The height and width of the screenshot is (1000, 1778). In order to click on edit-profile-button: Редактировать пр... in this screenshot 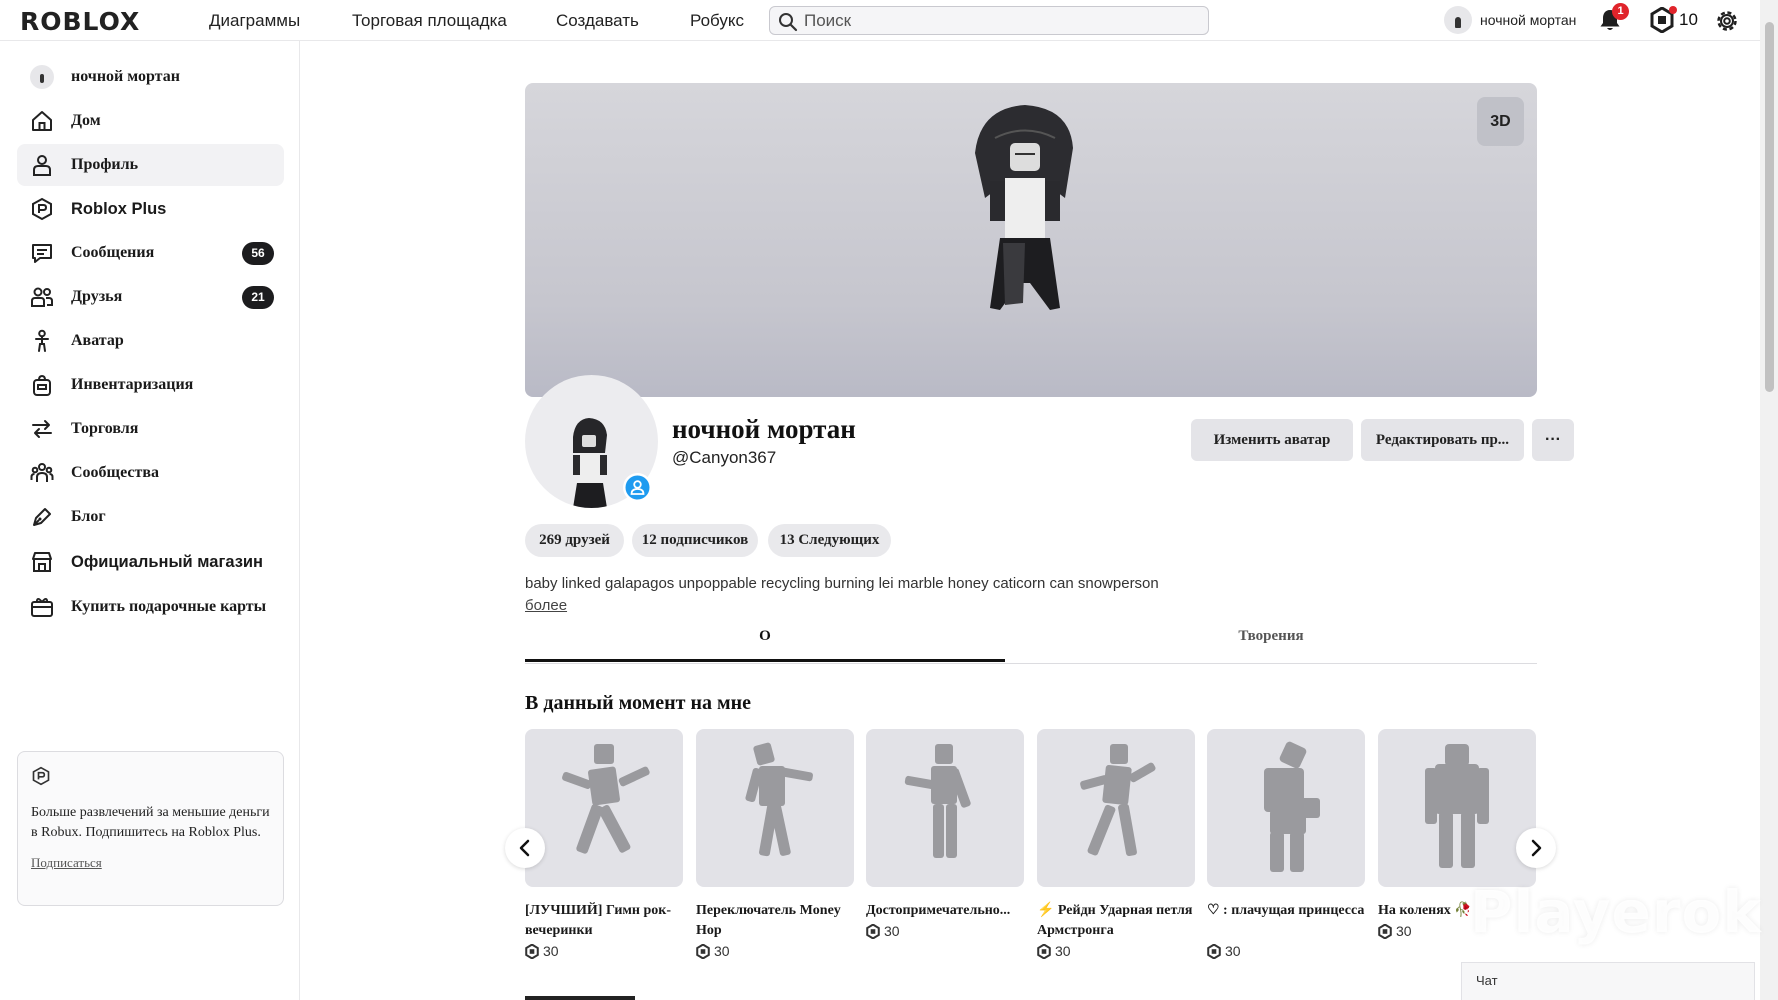, I will do `click(1442, 440)`.